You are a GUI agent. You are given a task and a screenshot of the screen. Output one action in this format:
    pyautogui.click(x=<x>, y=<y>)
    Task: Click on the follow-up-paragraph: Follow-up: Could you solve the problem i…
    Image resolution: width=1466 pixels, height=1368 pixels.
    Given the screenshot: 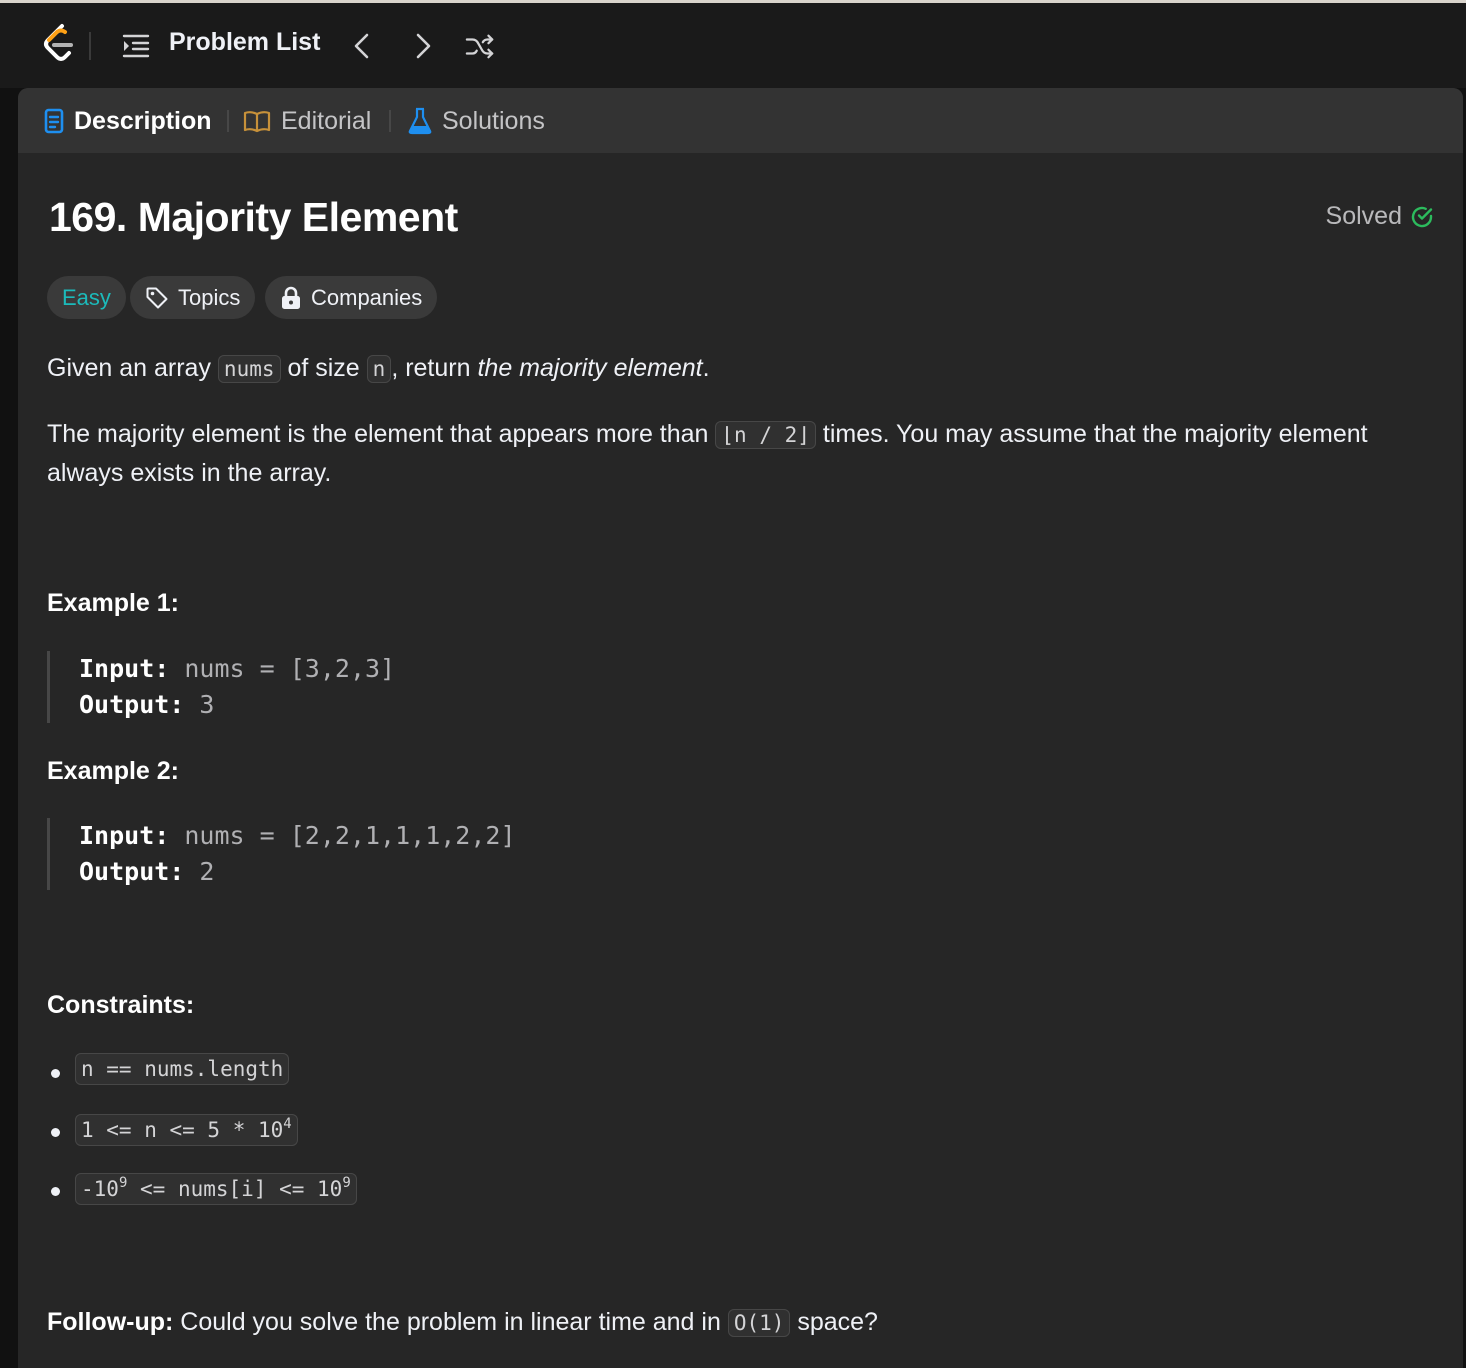 What is the action you would take?
    pyautogui.click(x=462, y=1322)
    